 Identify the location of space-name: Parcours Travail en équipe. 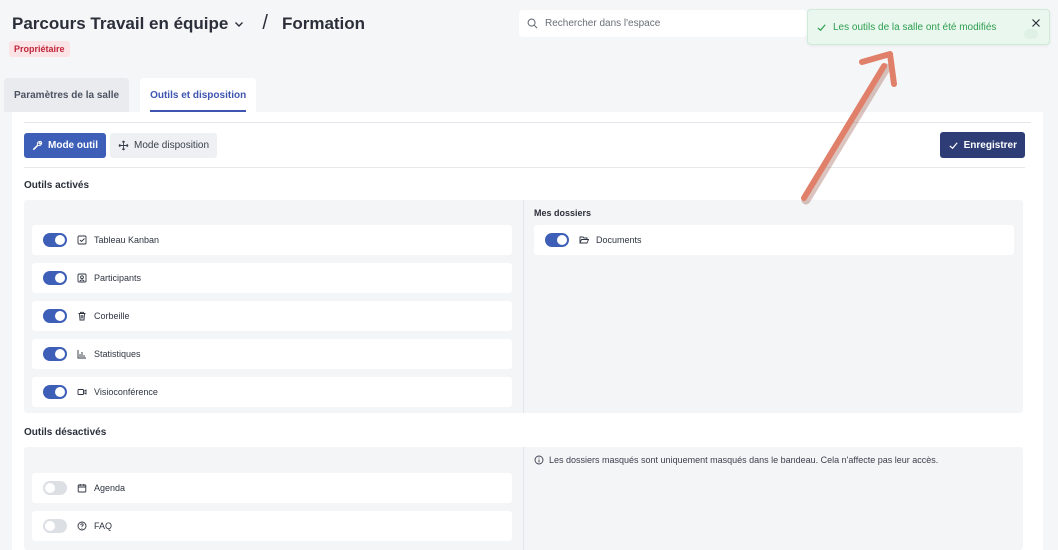
(120, 24).